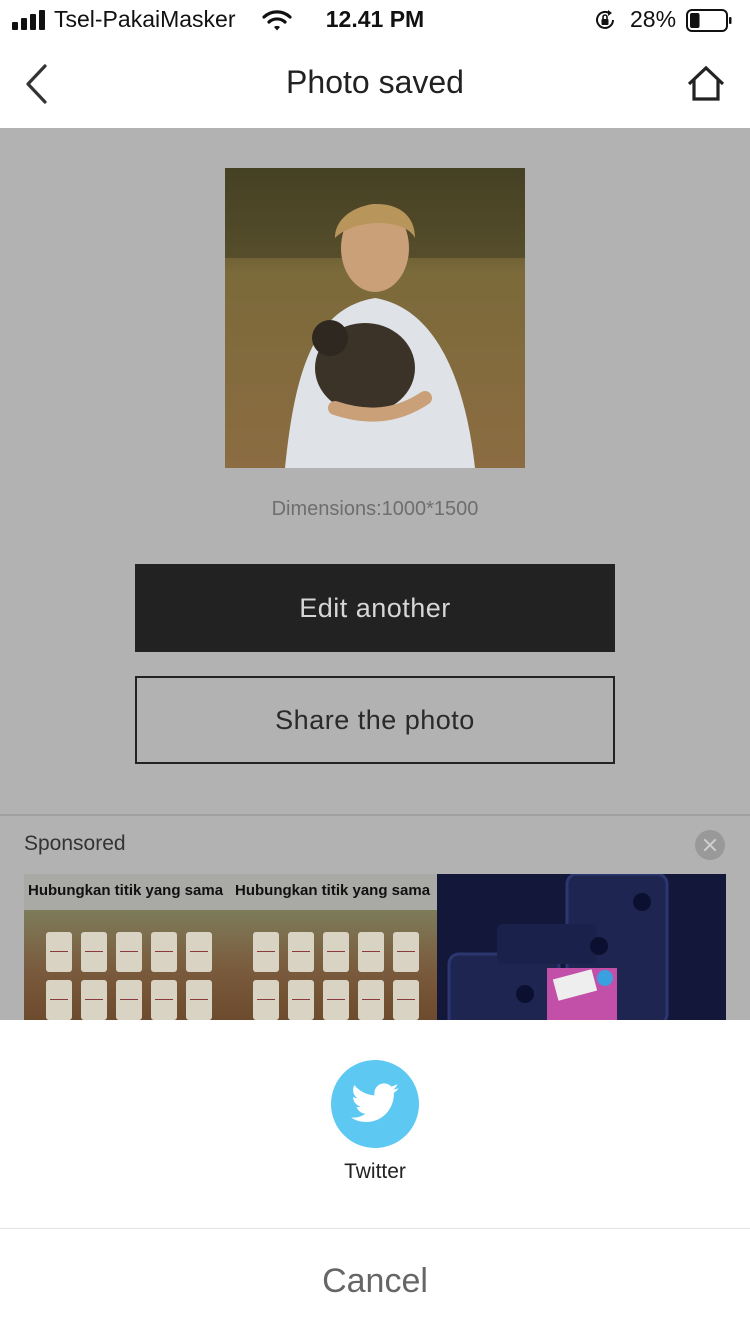 The width and height of the screenshot is (750, 1334). I want to click on status-bar: Tsel-PakaiMasker 12.41 PM 28%, so click(375, 20).